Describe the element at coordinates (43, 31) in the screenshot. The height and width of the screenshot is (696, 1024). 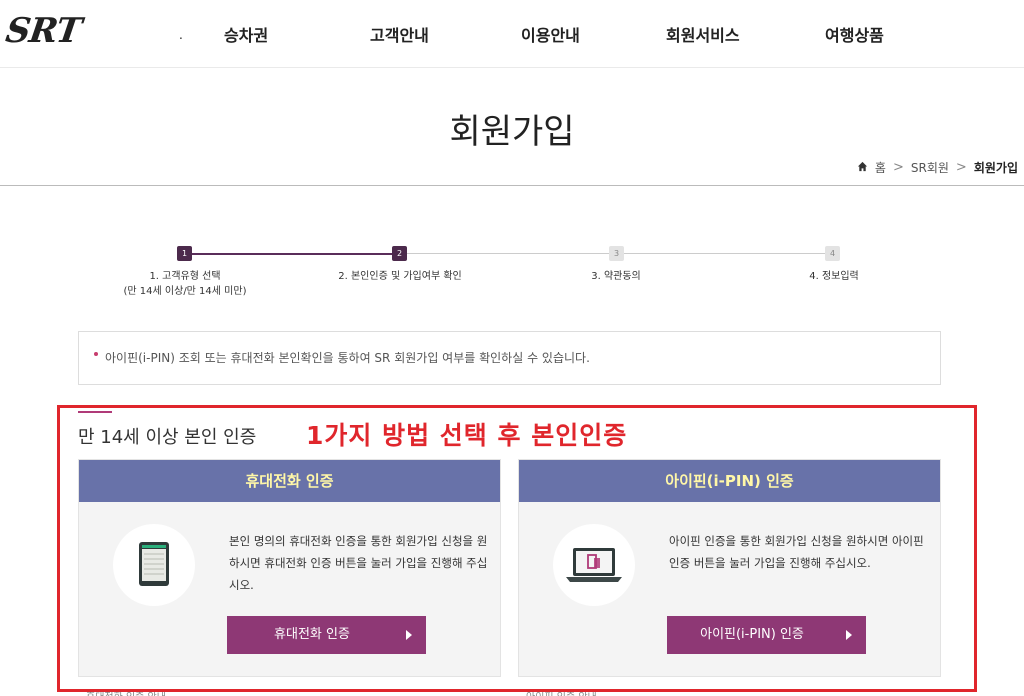
I see `srt-logo: SRT` at that location.